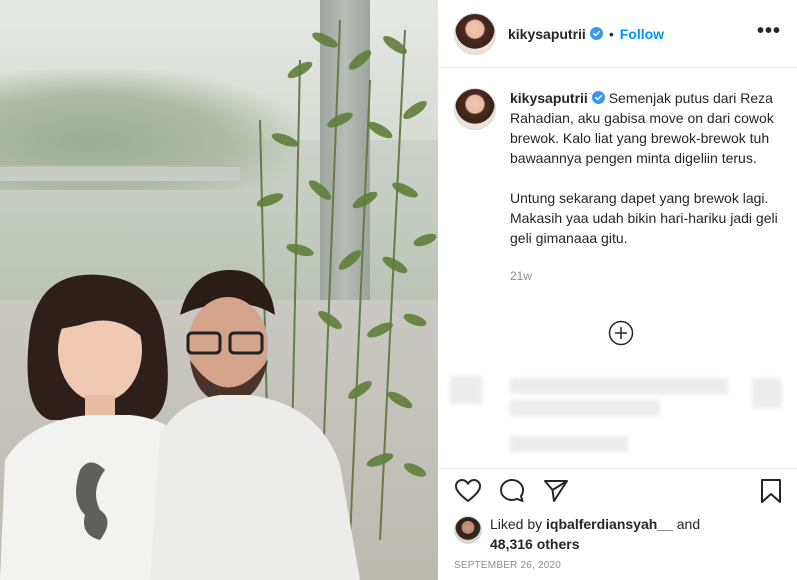 The height and width of the screenshot is (580, 797). Describe the element at coordinates (771, 491) in the screenshot. I see `bookmark-icon` at that location.